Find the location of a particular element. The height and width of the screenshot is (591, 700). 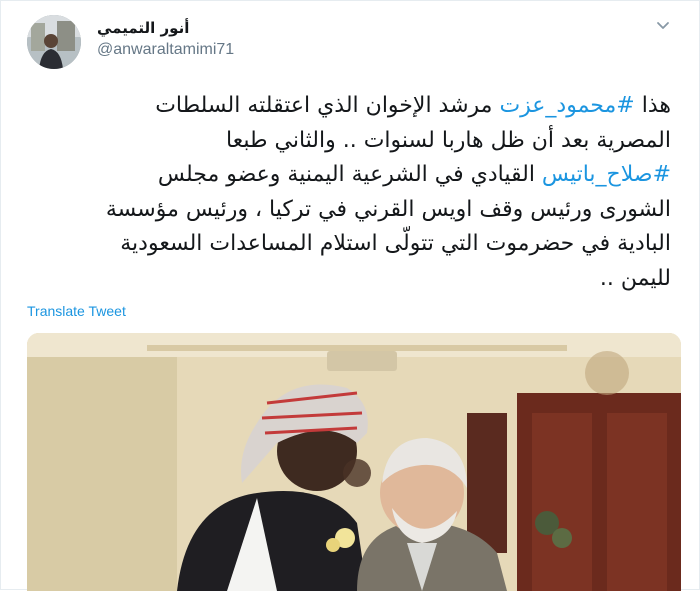

hashtag-link: #محمود_عزت is located at coordinates (566, 105).